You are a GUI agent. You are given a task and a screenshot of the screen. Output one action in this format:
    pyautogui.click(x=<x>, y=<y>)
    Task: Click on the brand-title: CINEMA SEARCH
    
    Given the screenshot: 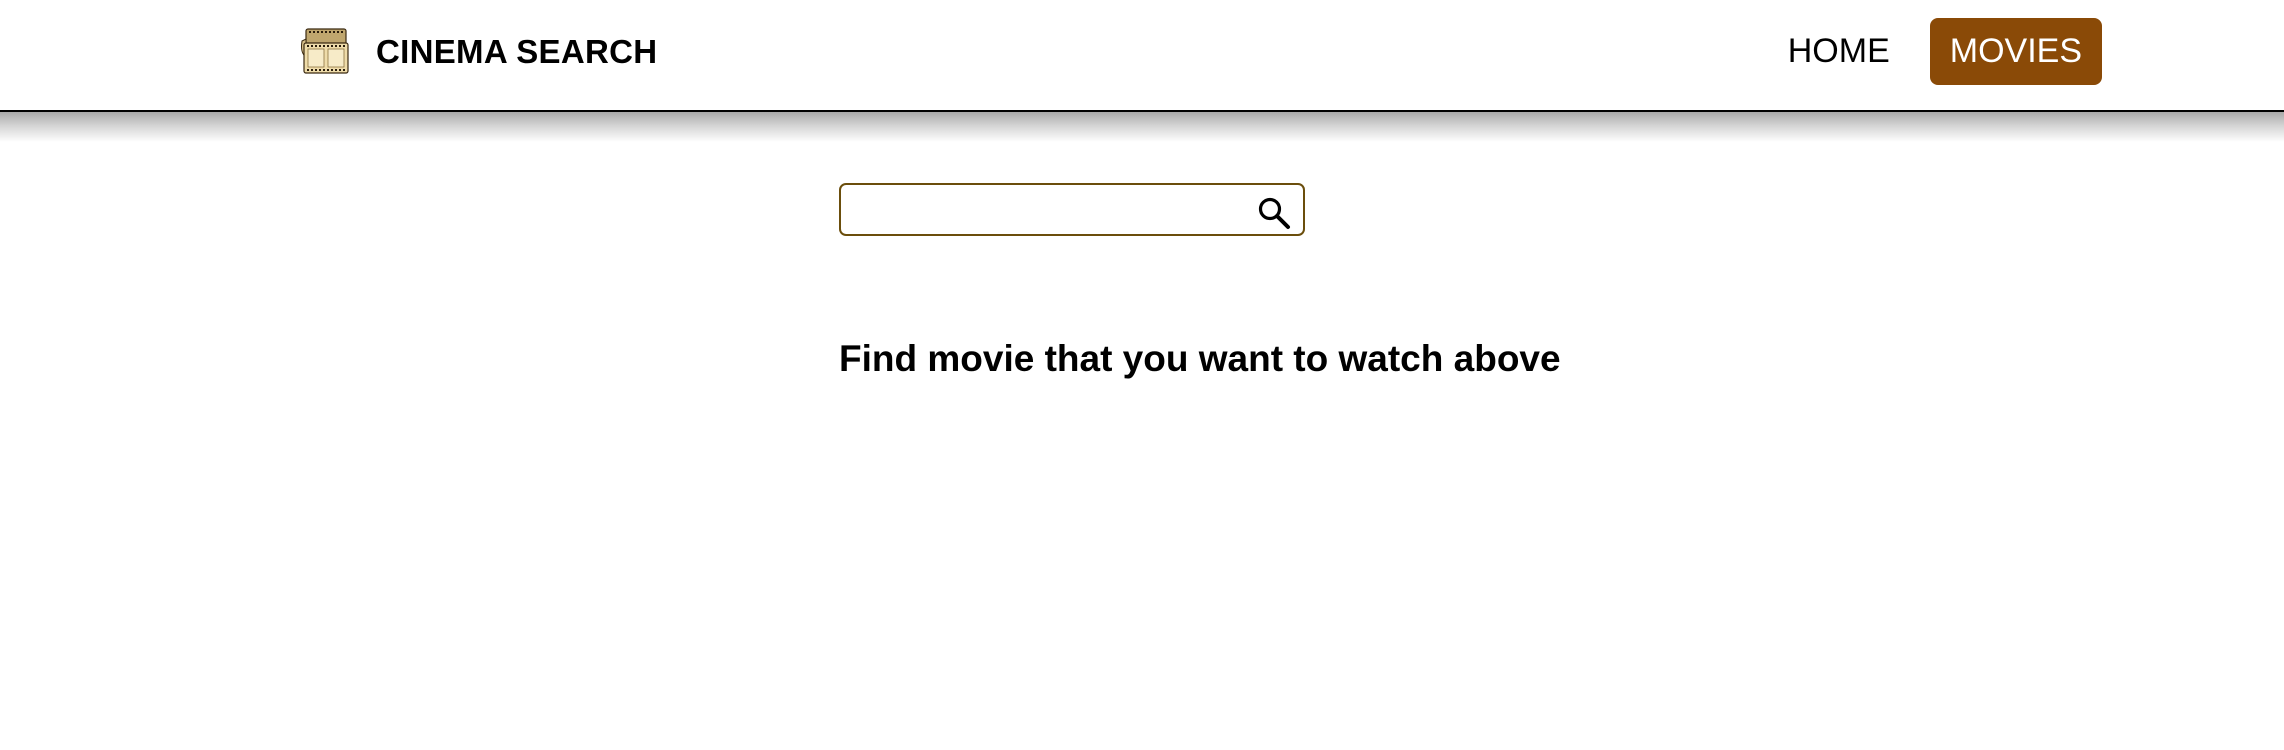 What is the action you would take?
    pyautogui.click(x=517, y=51)
    